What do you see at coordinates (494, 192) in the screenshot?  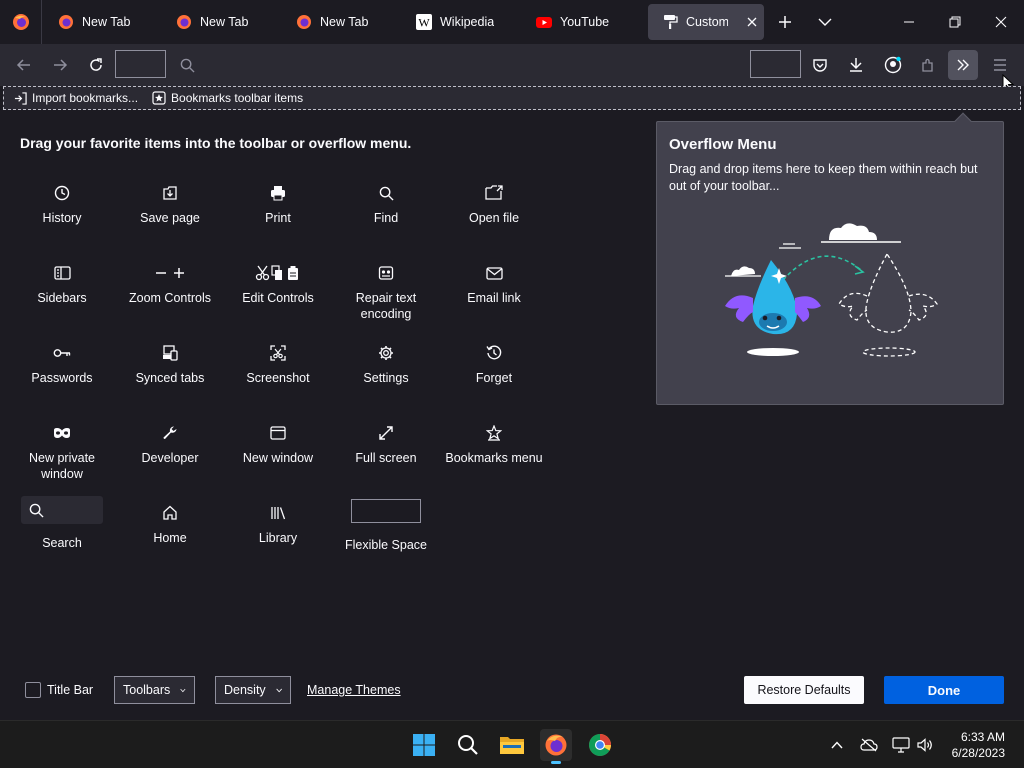 I see `open-folder-icon` at bounding box center [494, 192].